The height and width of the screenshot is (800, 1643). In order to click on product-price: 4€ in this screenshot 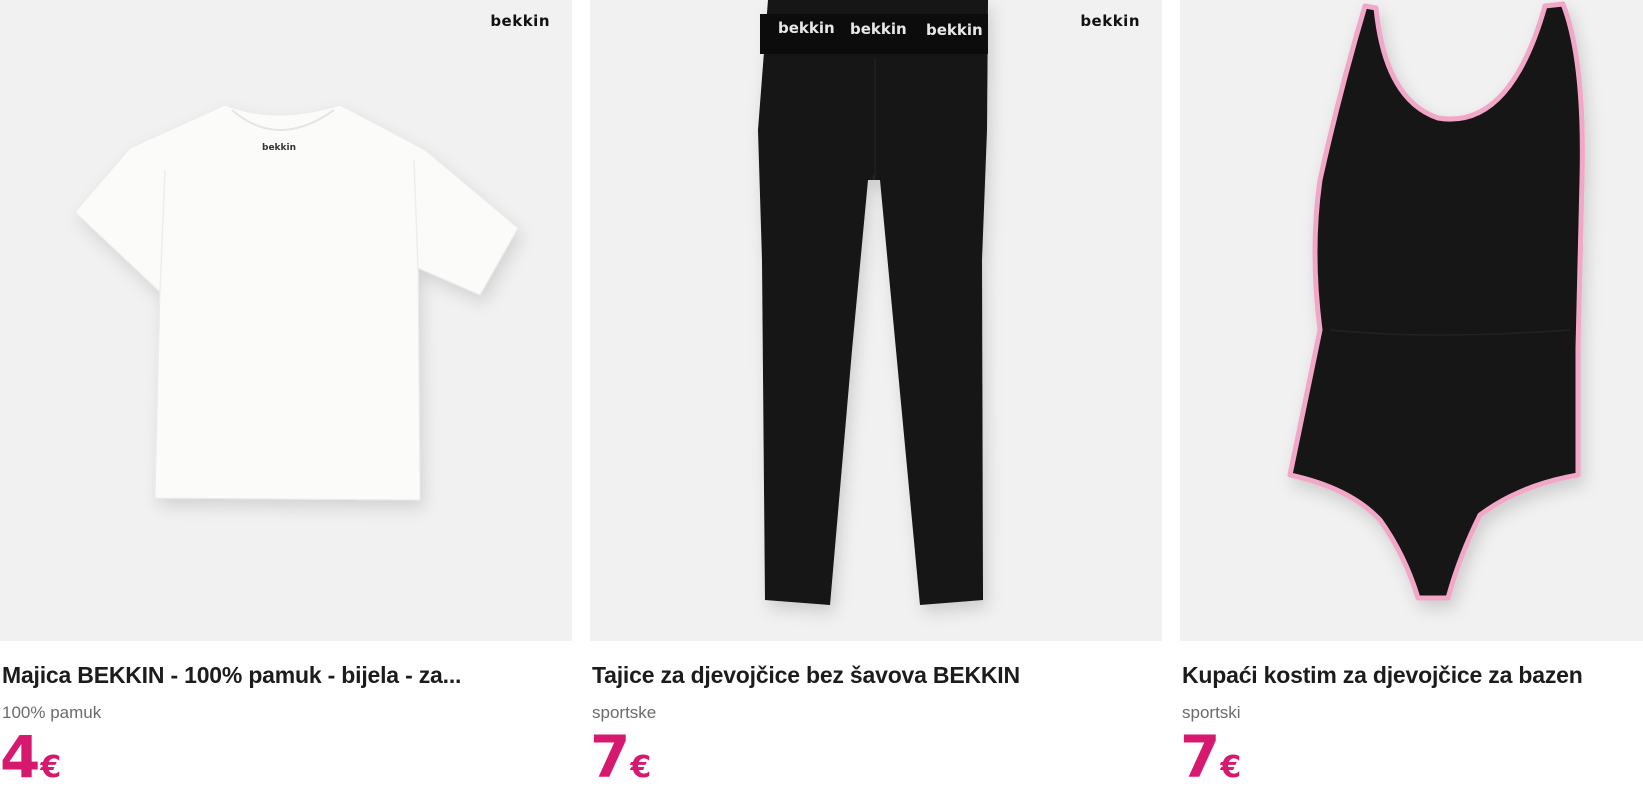, I will do `click(30, 757)`.